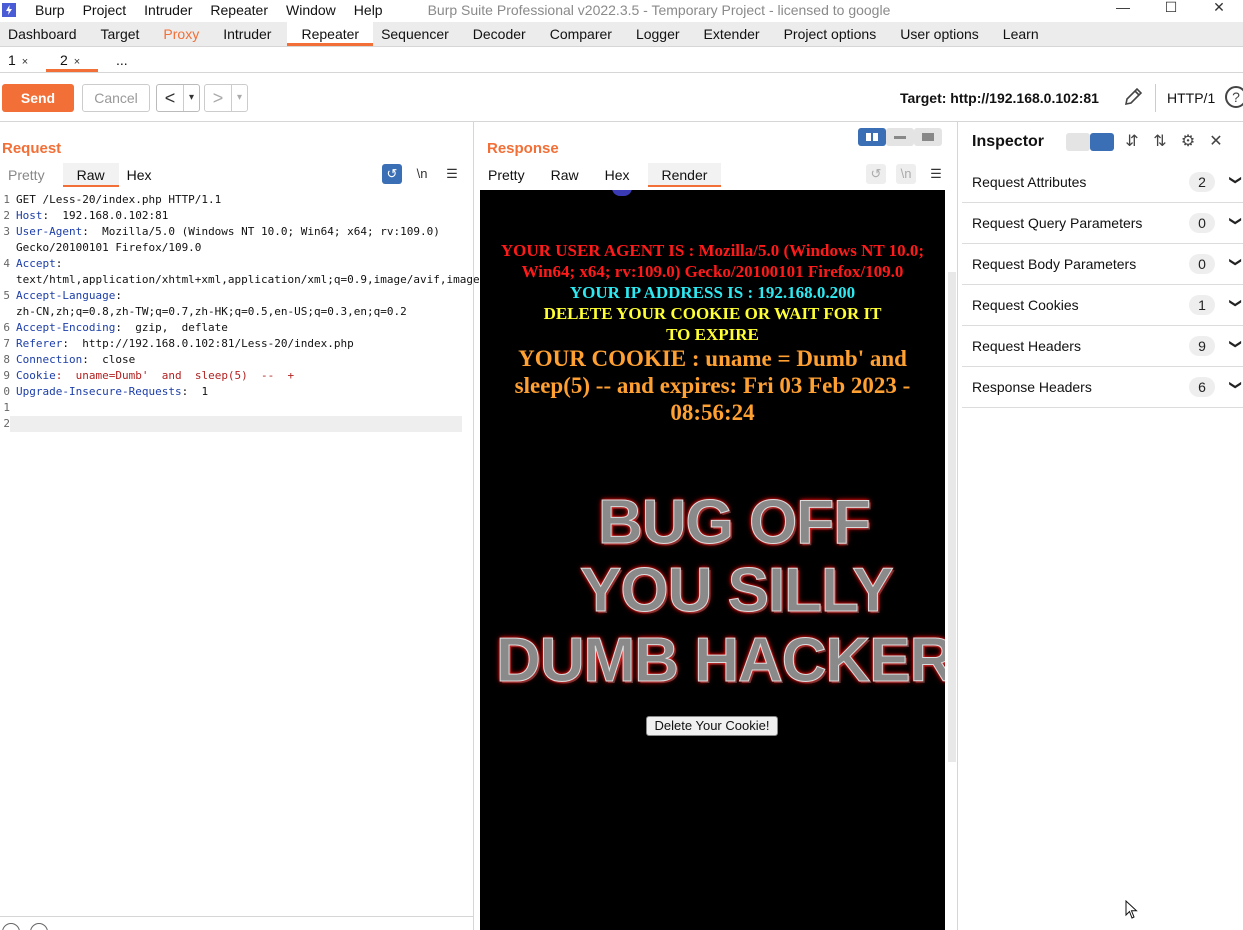 Image resolution: width=1243 pixels, height=930 pixels. What do you see at coordinates (712, 726) in the screenshot?
I see `delete-cookie-button: Delete Your Cookie!` at bounding box center [712, 726].